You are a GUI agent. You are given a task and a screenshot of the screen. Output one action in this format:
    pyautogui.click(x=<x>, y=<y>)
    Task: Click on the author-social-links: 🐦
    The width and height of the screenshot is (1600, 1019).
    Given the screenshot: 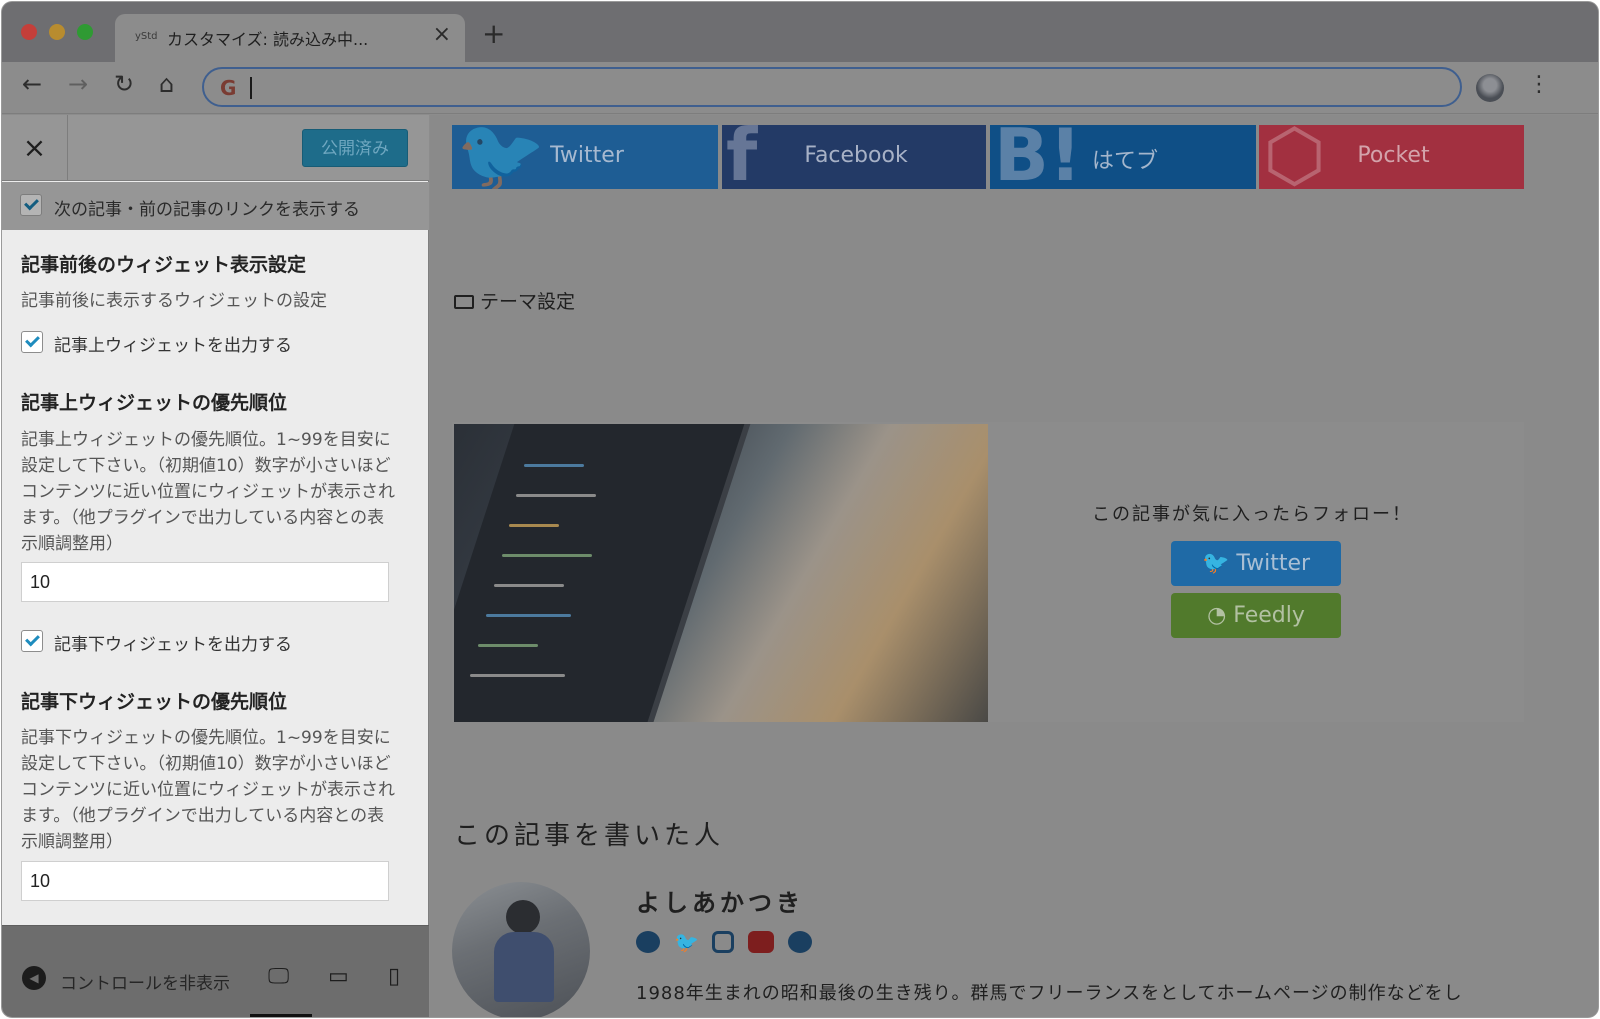 What is the action you would take?
    pyautogui.click(x=728, y=942)
    